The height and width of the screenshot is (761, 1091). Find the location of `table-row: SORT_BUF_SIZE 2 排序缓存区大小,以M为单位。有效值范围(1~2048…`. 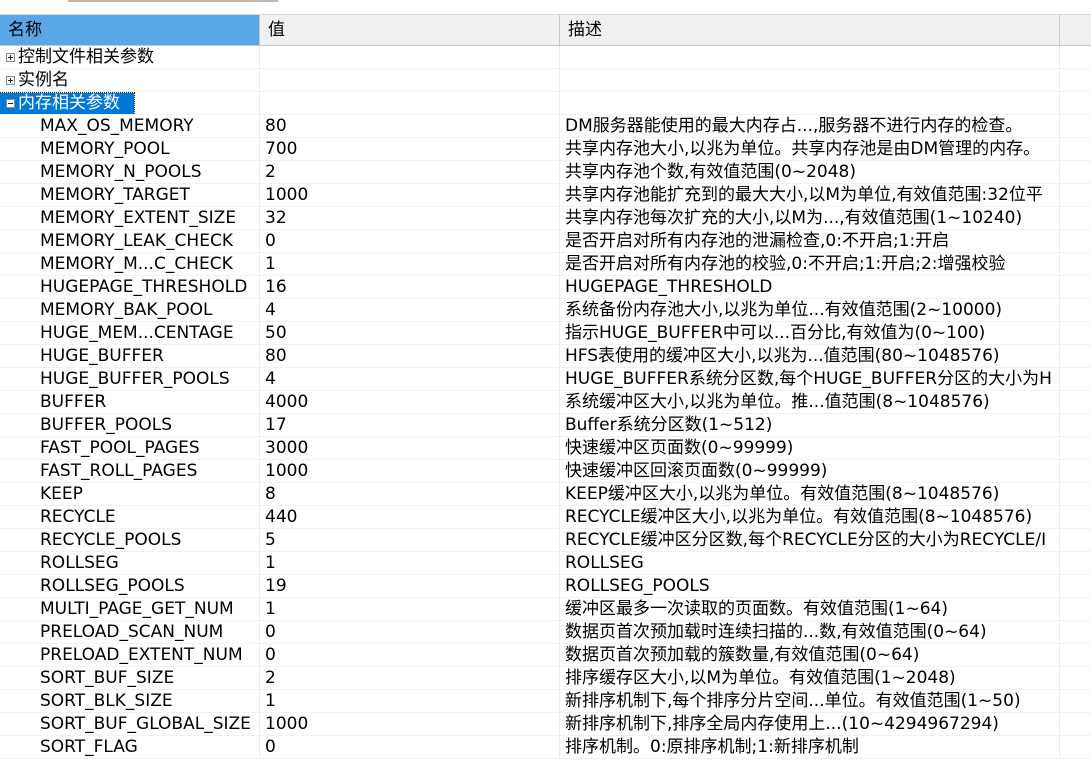

table-row: SORT_BUF_SIZE 2 排序缓存区大小,以M为单位。有效值范围(1~2048… is located at coordinates (545, 678).